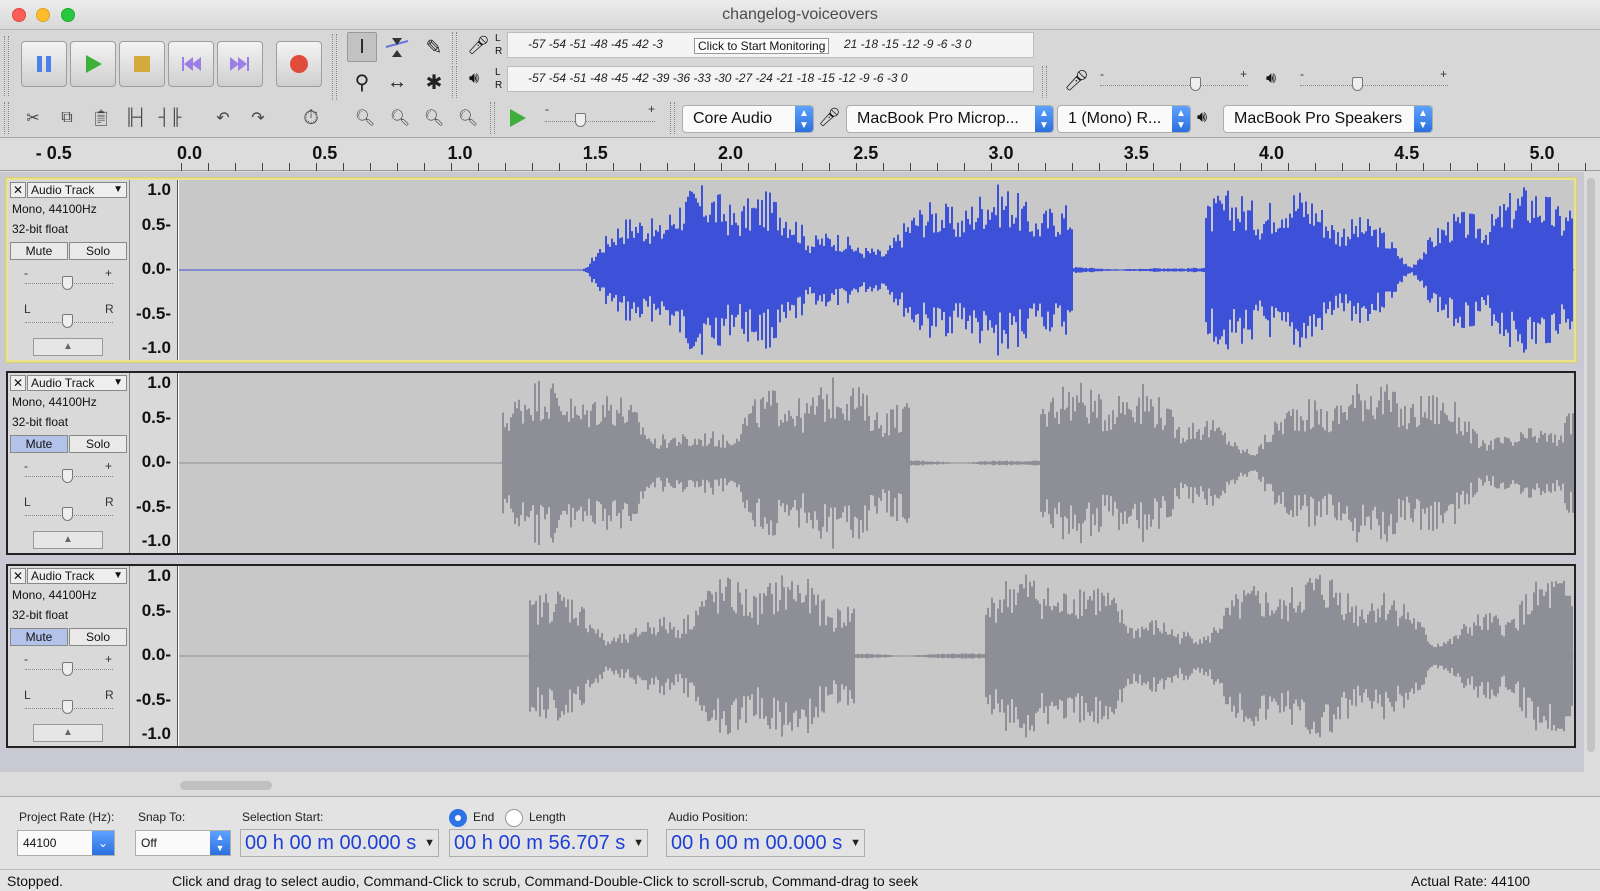 This screenshot has height=891, width=1600. What do you see at coordinates (468, 118) in the screenshot?
I see `fit-project-button: 🔍︎` at bounding box center [468, 118].